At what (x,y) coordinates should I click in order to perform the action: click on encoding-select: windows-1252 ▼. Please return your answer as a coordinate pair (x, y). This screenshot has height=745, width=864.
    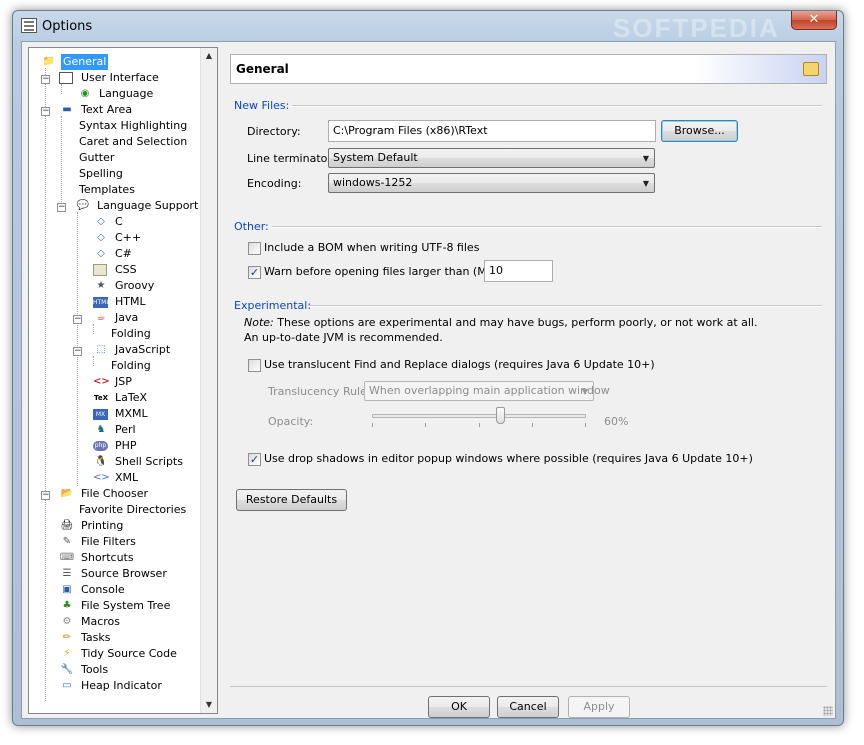
    Looking at the image, I should click on (491, 183).